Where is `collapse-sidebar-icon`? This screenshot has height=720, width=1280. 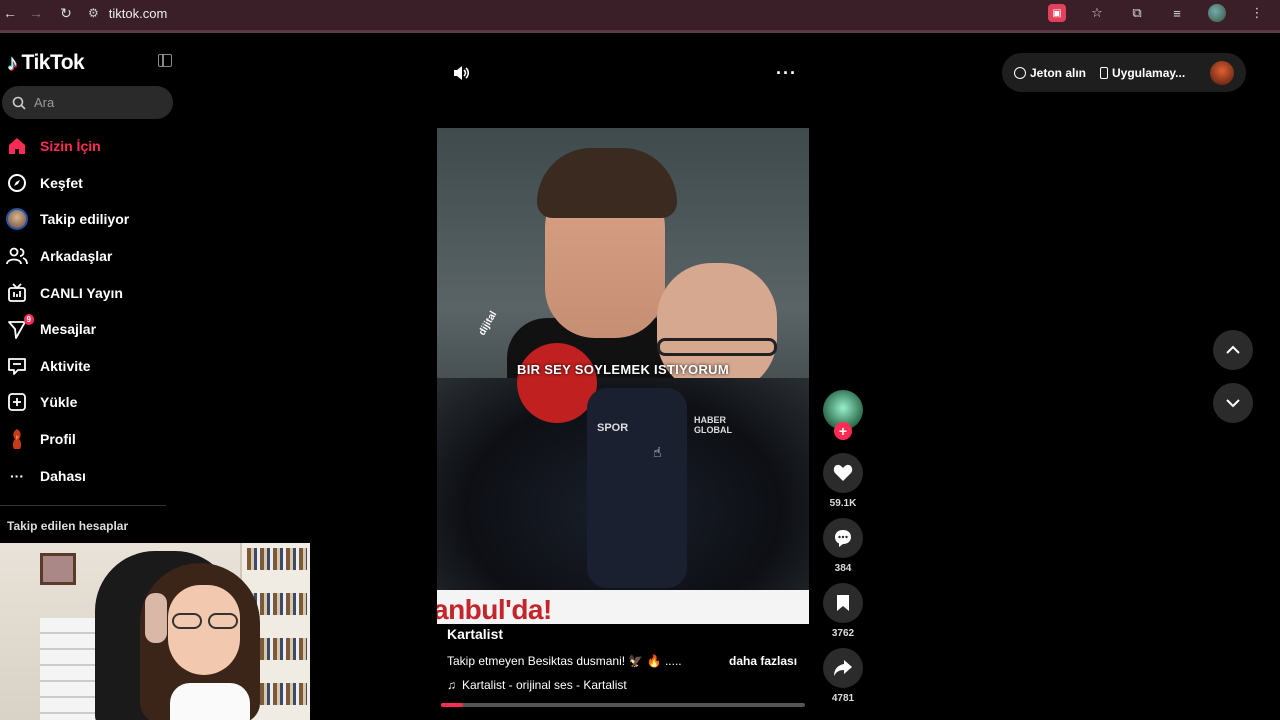
collapse-sidebar-icon is located at coordinates (165, 60).